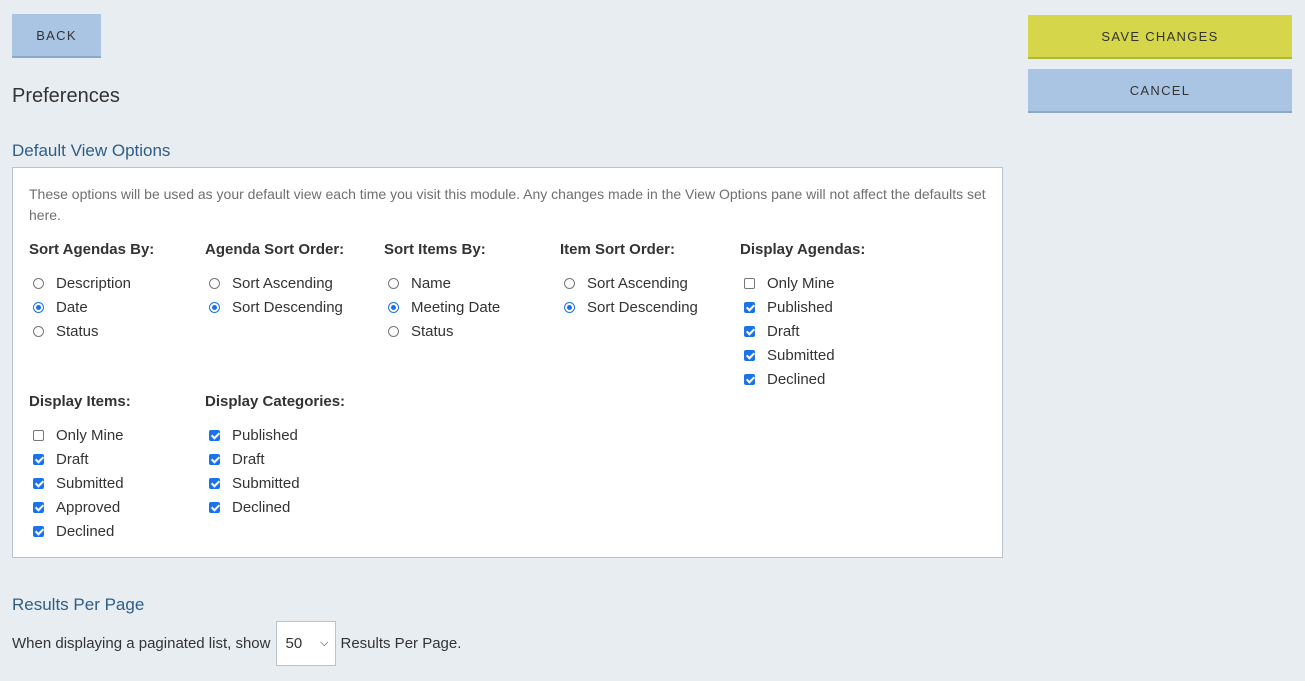 The image size is (1305, 681). I want to click on radio-option: Description, so click(91, 283).